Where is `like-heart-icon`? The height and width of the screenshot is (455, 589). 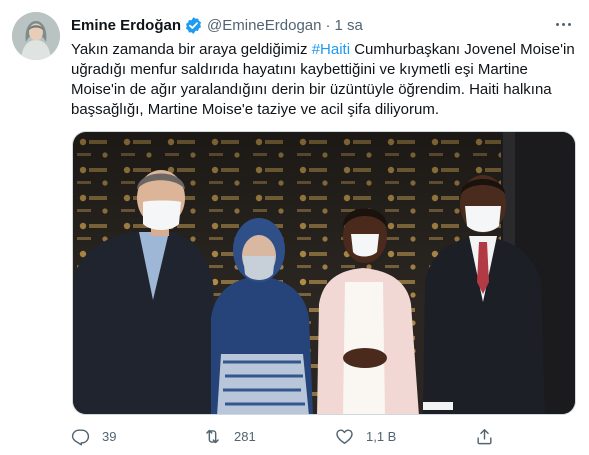 like-heart-icon is located at coordinates (344, 436).